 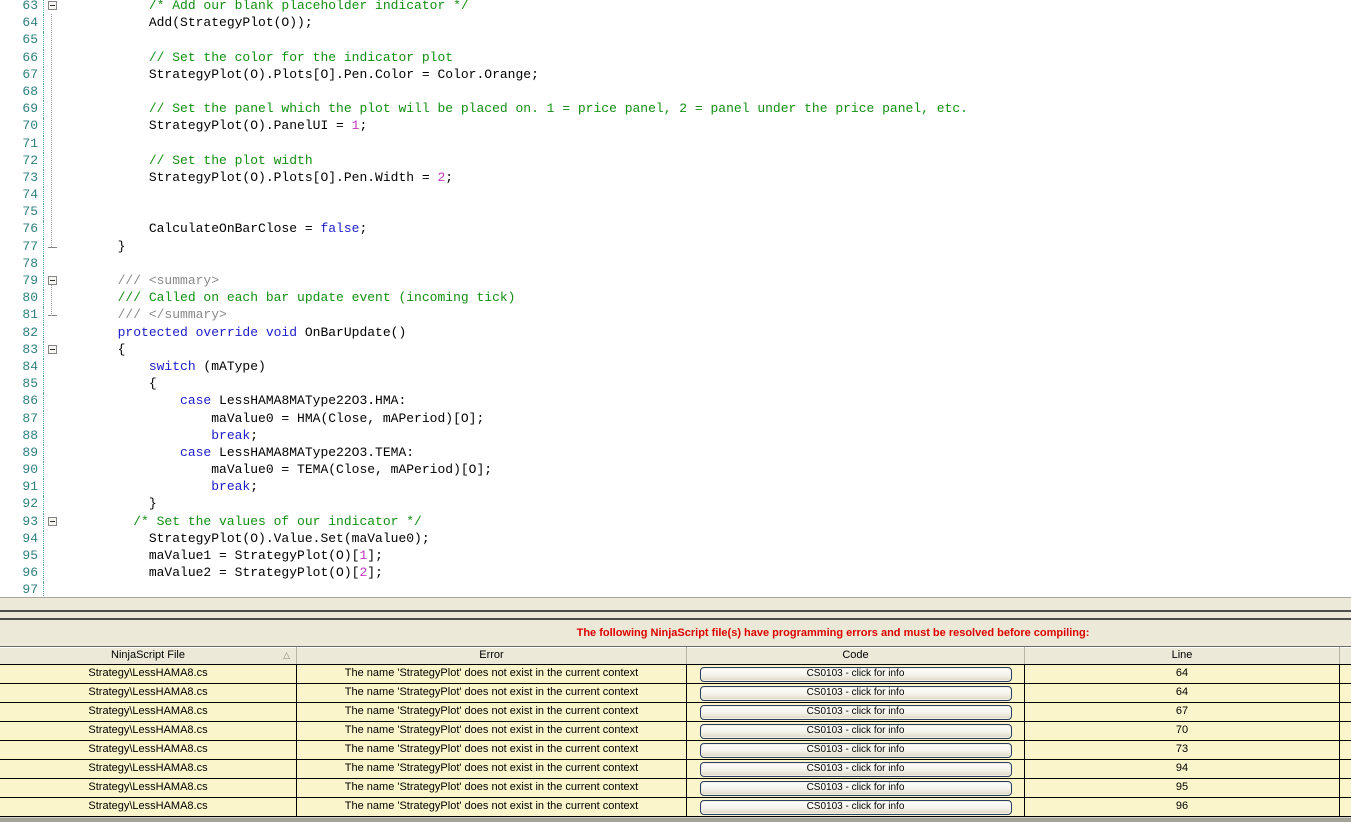 What do you see at coordinates (675, 282) in the screenshot?
I see `code-line: 79 /// <summary>` at bounding box center [675, 282].